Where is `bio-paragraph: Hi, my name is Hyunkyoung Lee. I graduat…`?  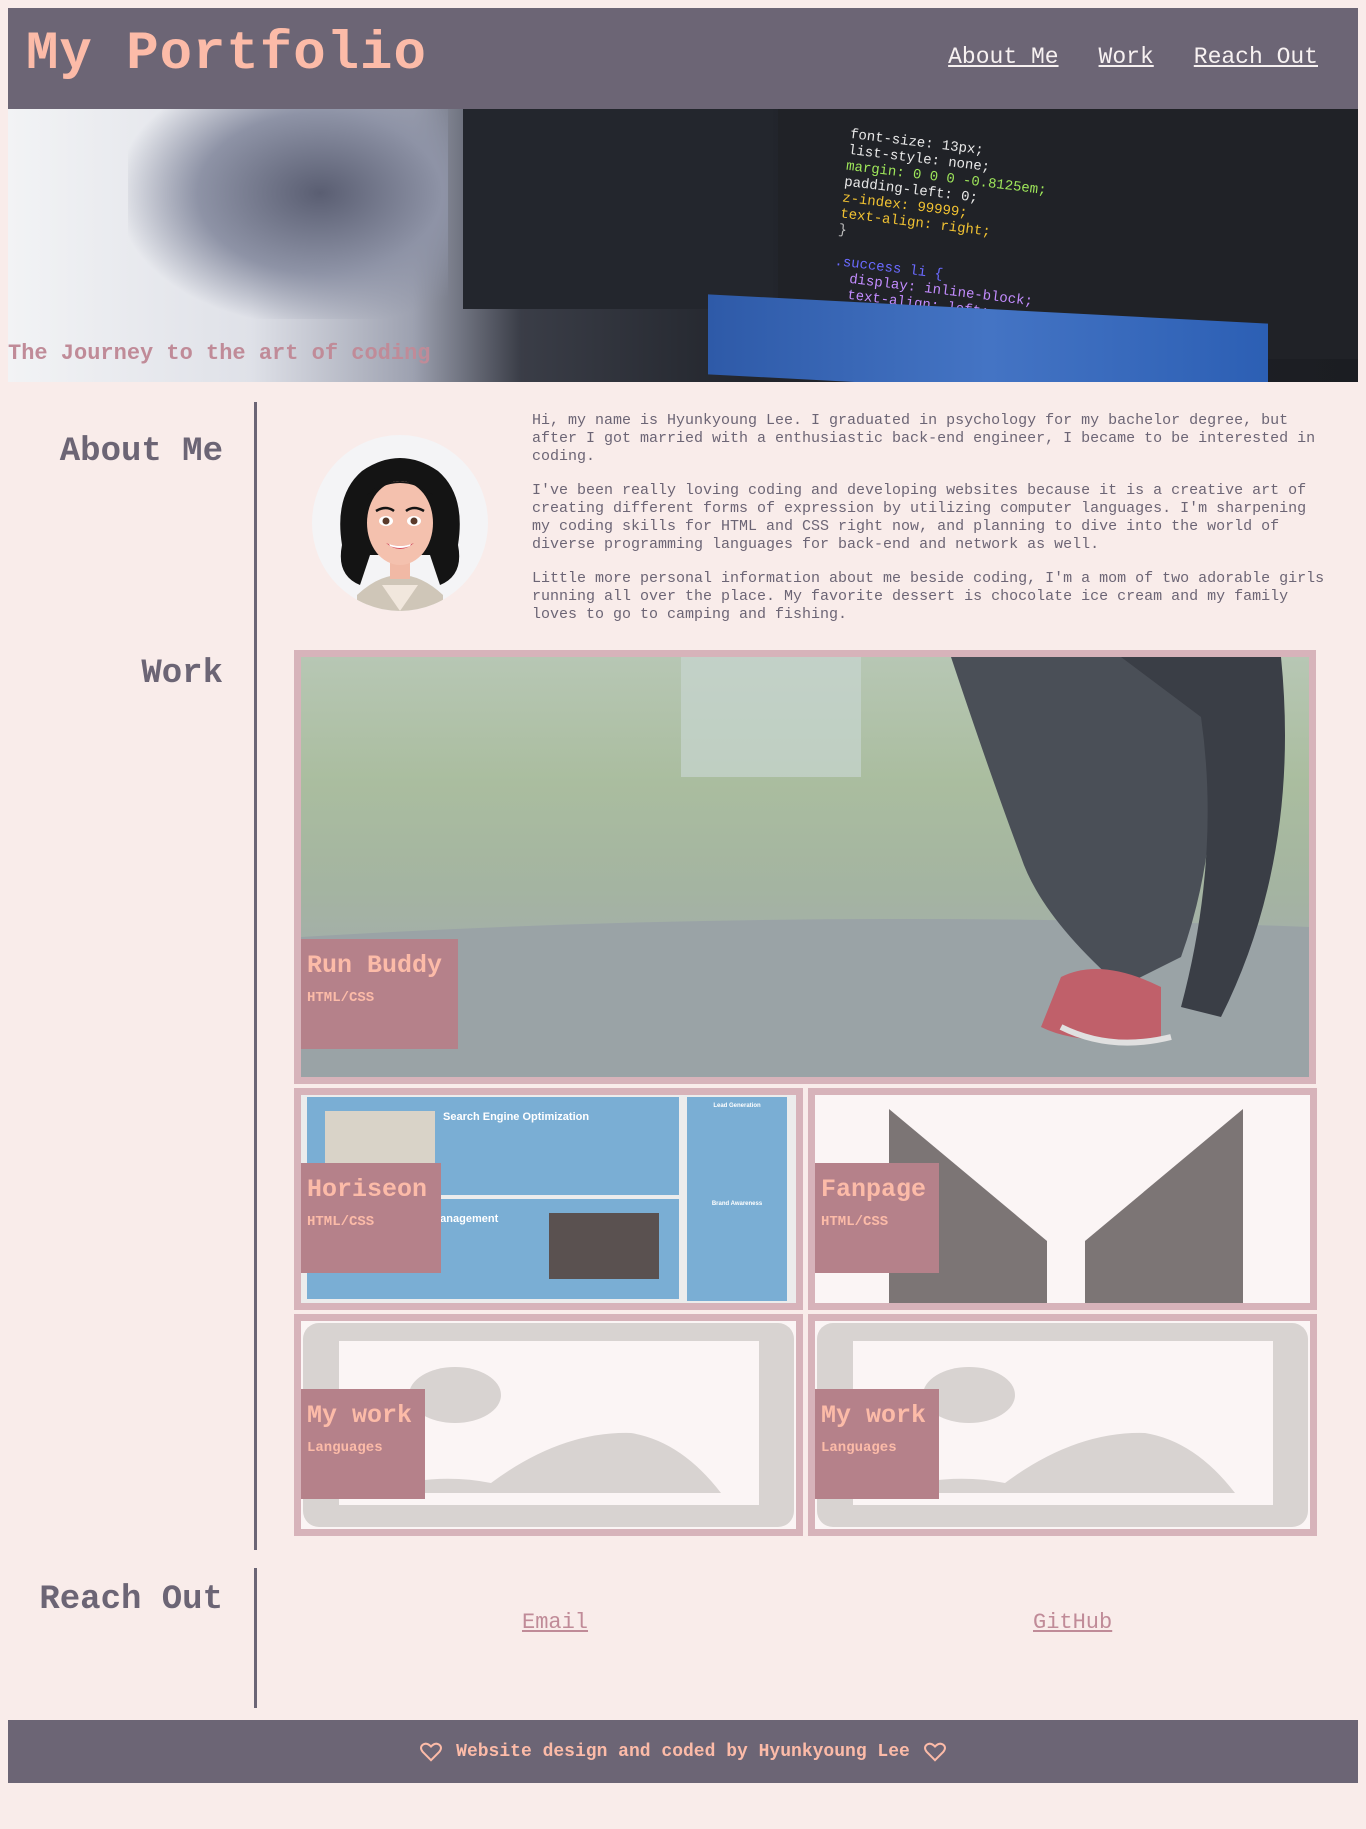
bio-paragraph: Hi, my name is Hyunkyoung Lee. I graduat… is located at coordinates (924, 438).